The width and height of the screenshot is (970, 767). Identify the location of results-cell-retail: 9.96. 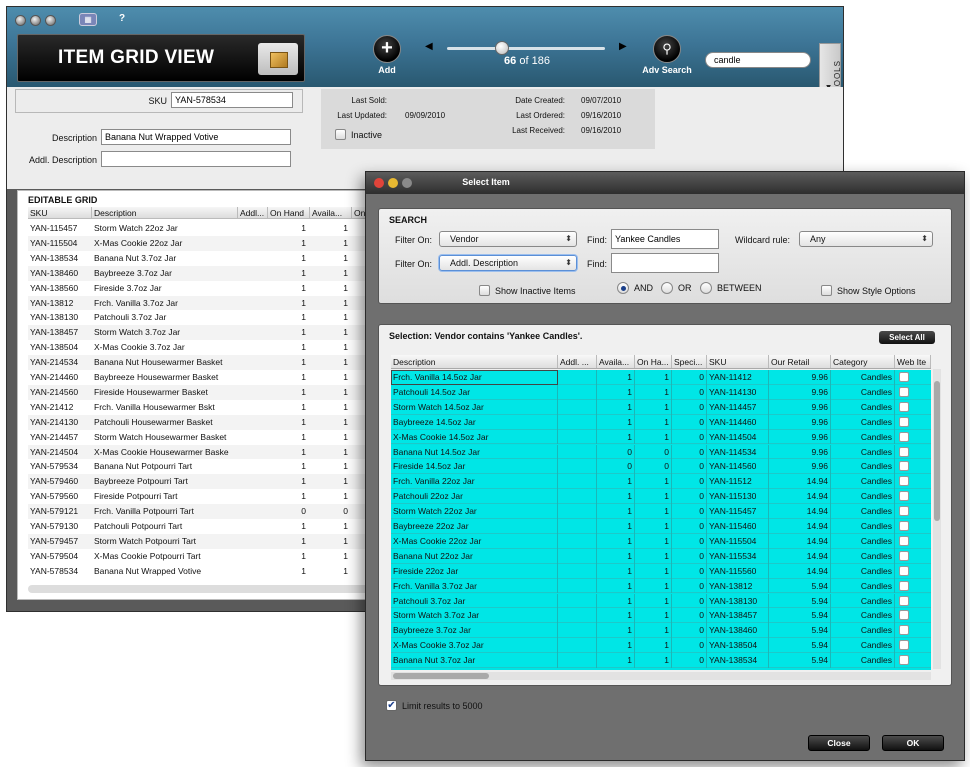
(800, 467).